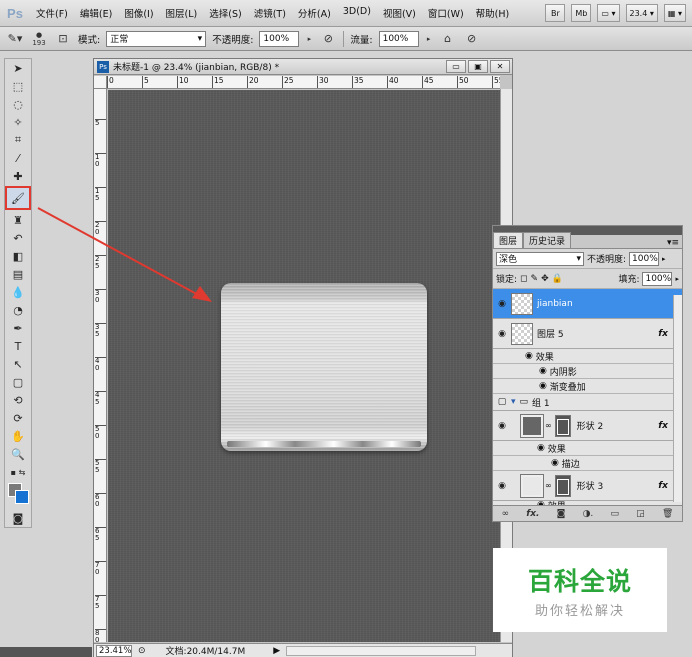 This screenshot has width=692, height=657. What do you see at coordinates (15, 39) in the screenshot?
I see `brush-preset-icon: ✎▾` at bounding box center [15, 39].